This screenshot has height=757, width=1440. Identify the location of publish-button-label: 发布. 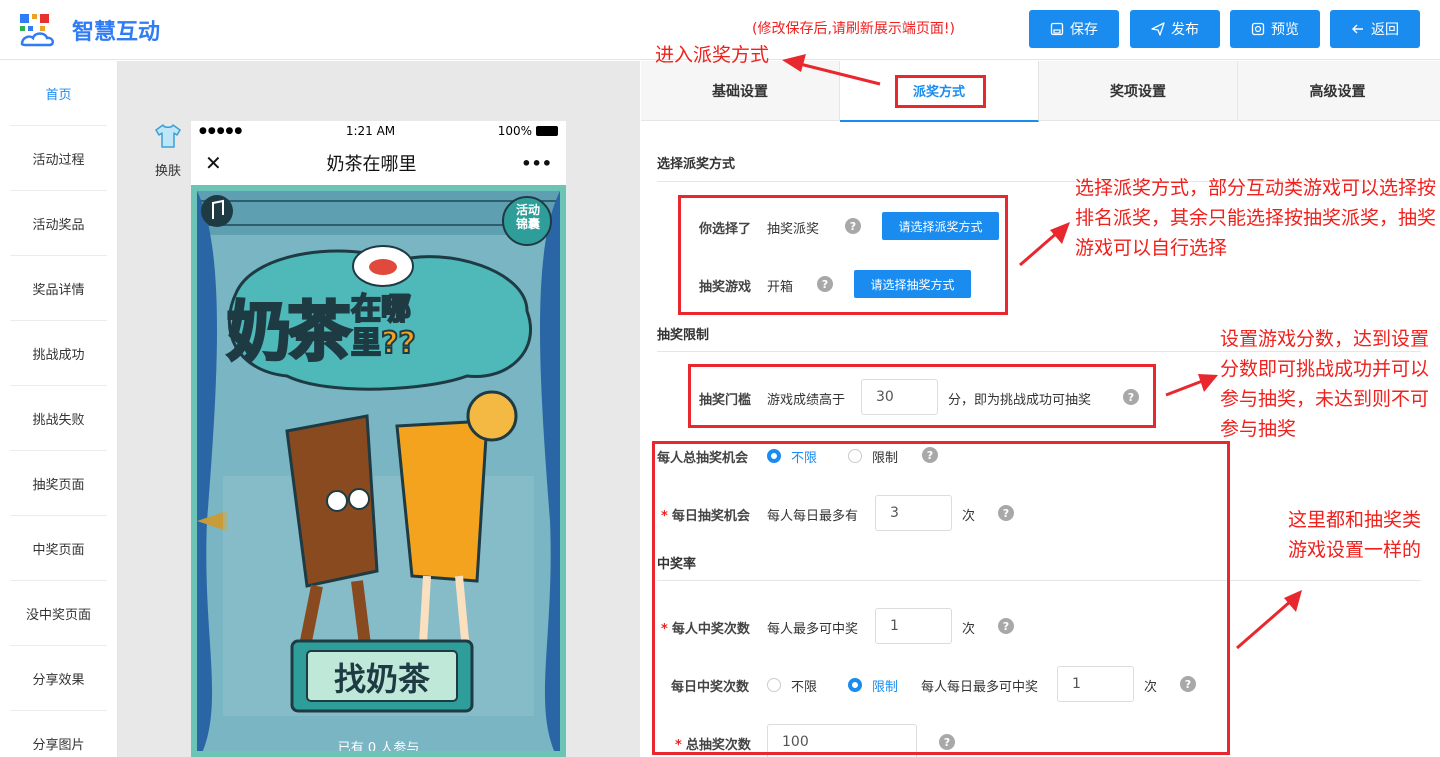
(1185, 30).